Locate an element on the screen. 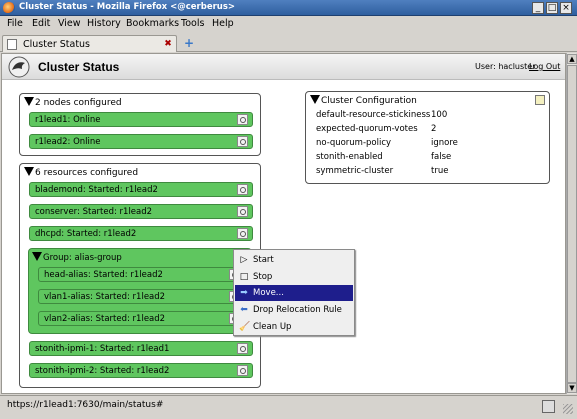 The height and width of the screenshot is (419, 577). menu-help: Help is located at coordinates (223, 23).